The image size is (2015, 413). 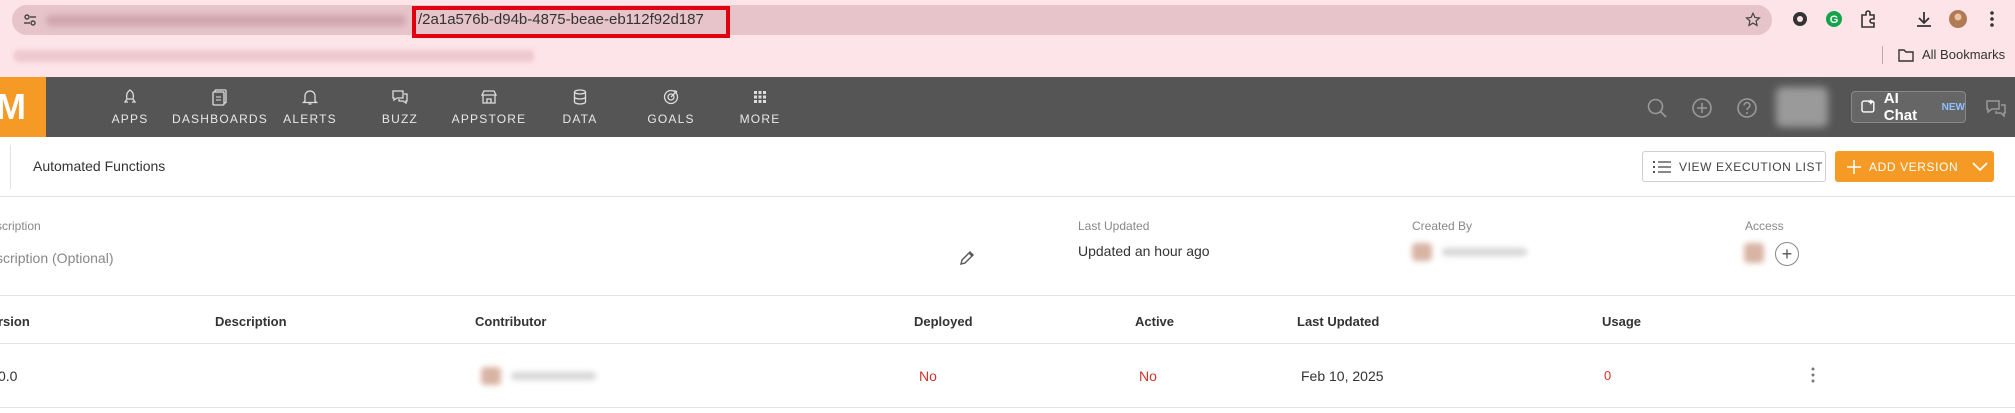 What do you see at coordinates (760, 97) in the screenshot?
I see `grid-icon` at bounding box center [760, 97].